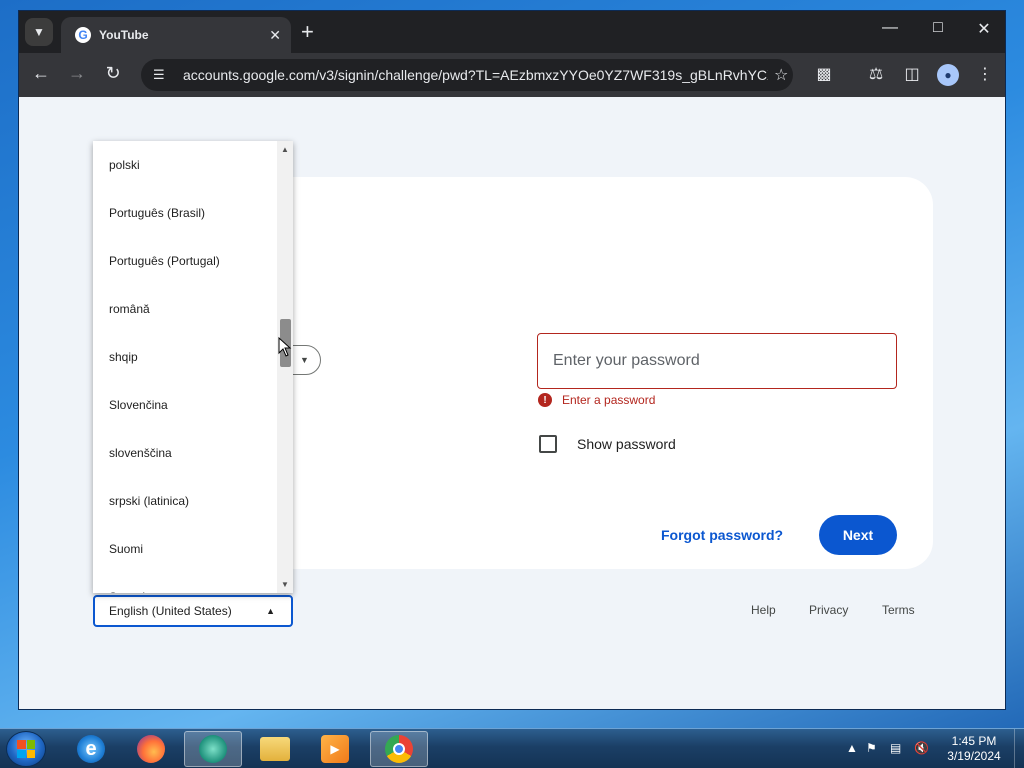  I want to click on language-option: Slovenčina, so click(184, 405).